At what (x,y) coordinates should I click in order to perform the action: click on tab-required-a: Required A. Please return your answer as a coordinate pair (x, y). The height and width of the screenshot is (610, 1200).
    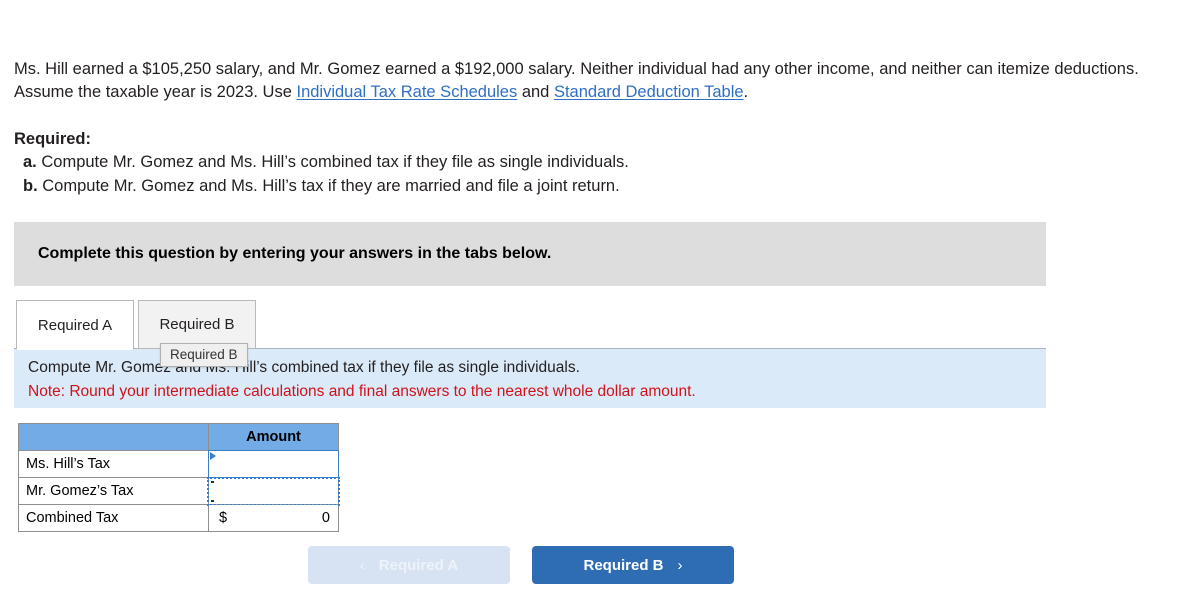
    Looking at the image, I should click on (75, 325).